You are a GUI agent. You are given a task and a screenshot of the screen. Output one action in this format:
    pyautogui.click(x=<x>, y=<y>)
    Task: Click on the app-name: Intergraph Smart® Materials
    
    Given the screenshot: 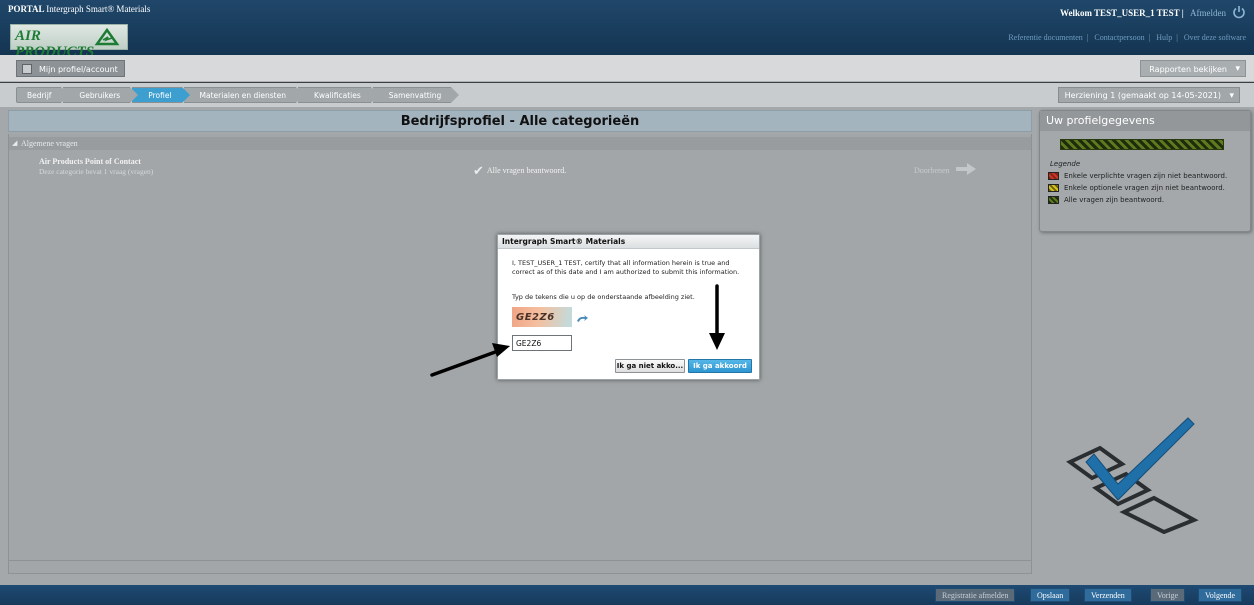 What is the action you would take?
    pyautogui.click(x=98, y=9)
    